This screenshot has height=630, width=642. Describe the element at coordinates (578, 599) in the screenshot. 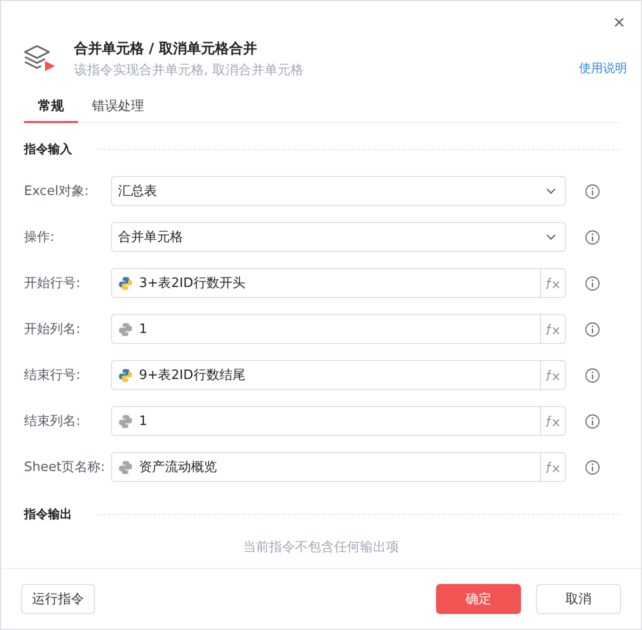

I see `cancel-button: 取消` at that location.